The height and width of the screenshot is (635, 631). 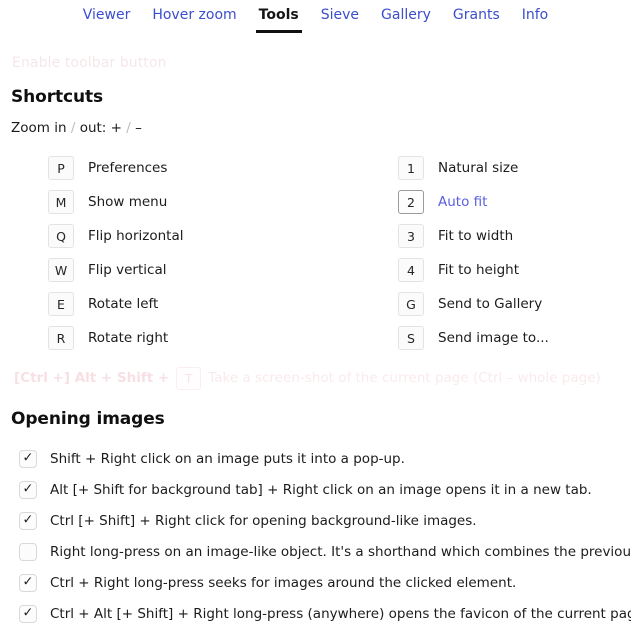 I want to click on zoom-line-part3: –, so click(x=138, y=128).